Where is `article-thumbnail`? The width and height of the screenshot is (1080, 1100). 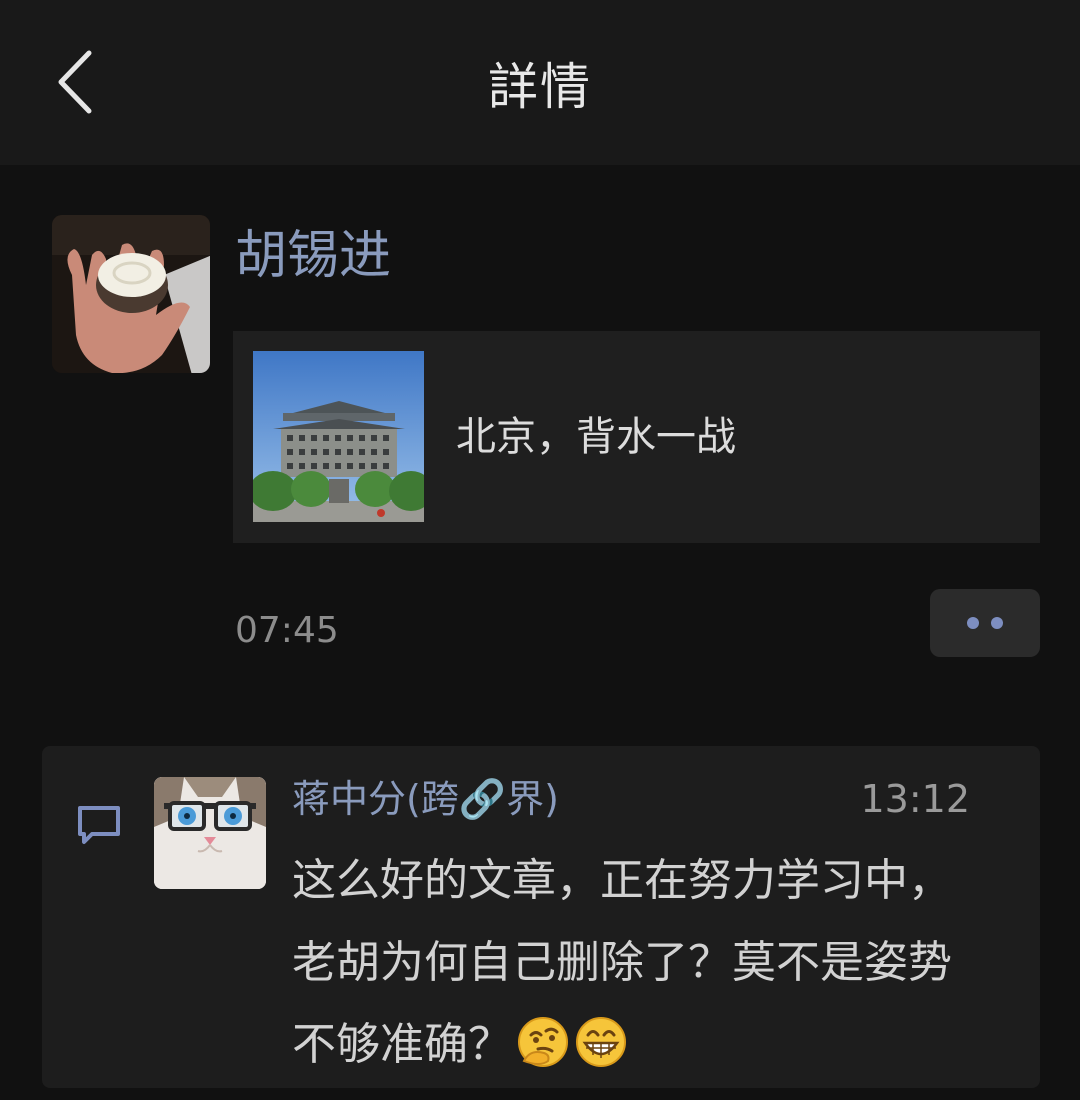 article-thumbnail is located at coordinates (338, 436).